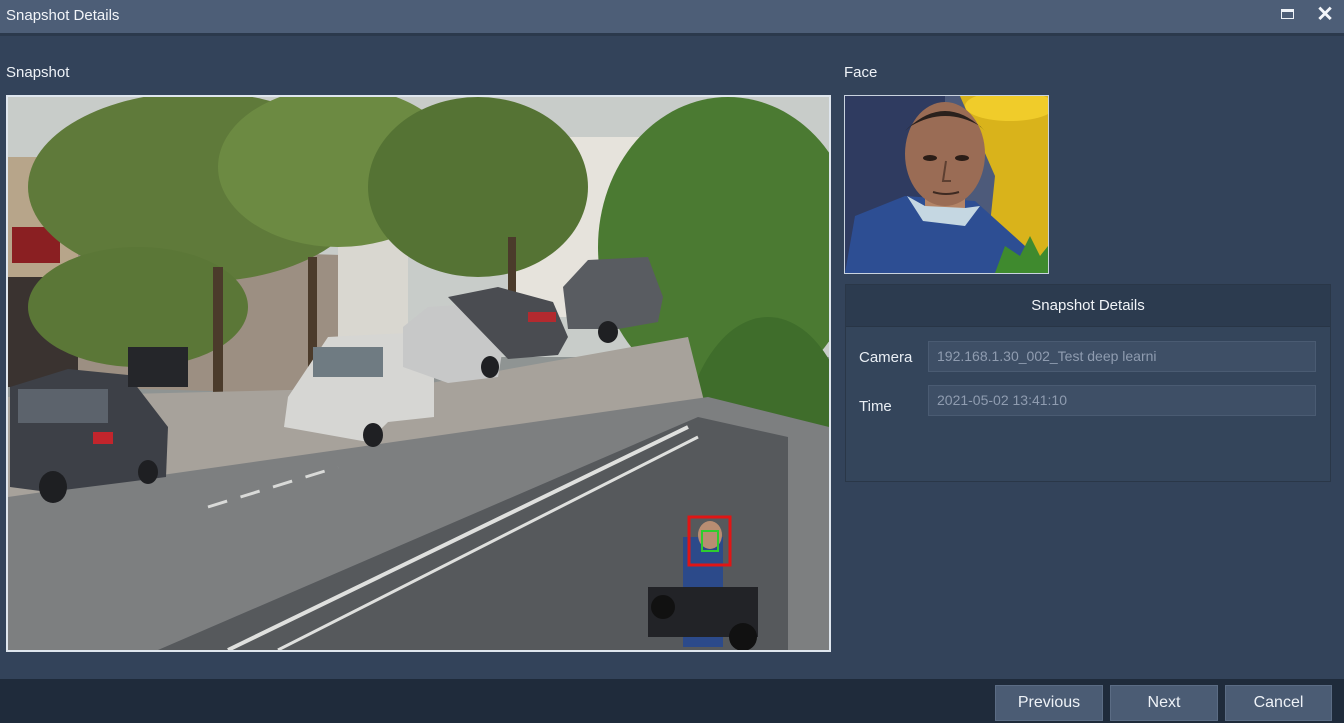  I want to click on cancel-button: Cancel, so click(1278, 703).